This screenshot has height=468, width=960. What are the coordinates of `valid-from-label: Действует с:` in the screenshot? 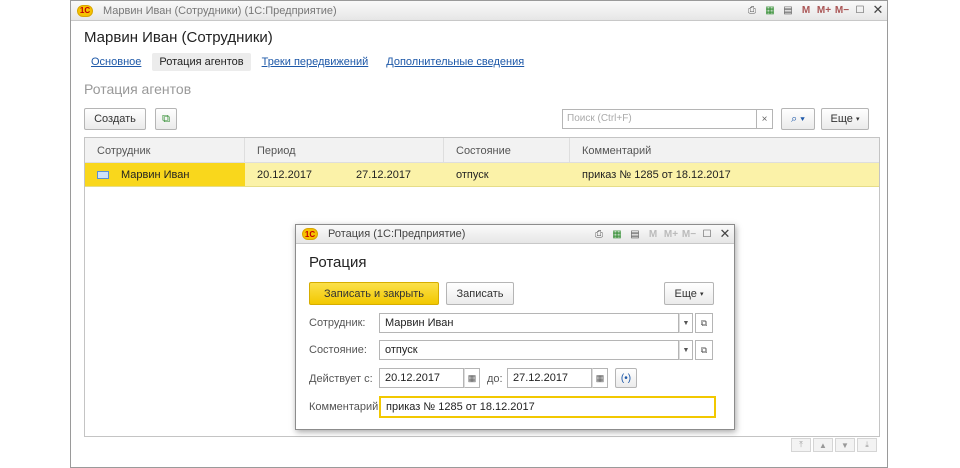 It's located at (341, 379).